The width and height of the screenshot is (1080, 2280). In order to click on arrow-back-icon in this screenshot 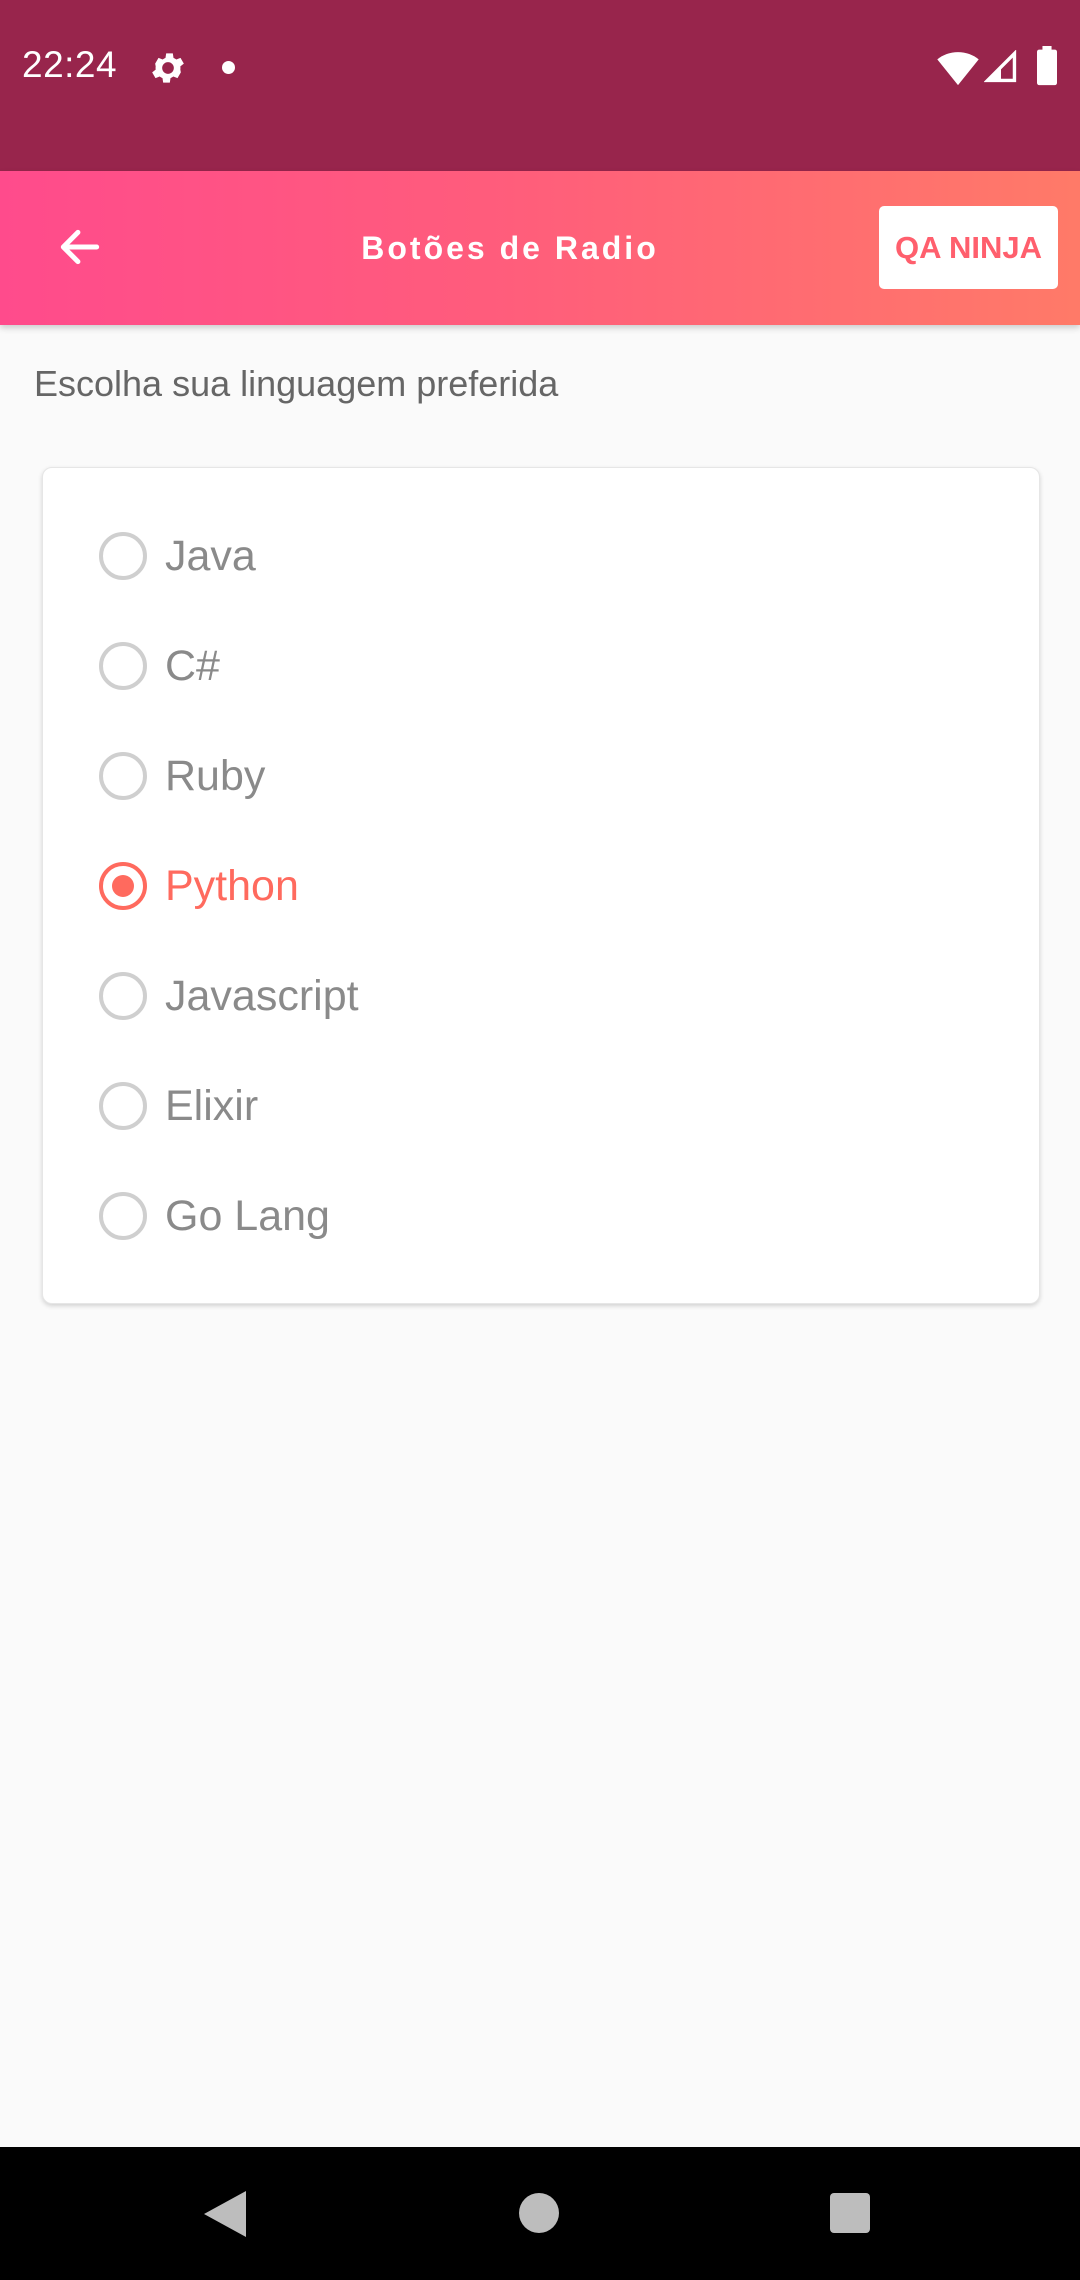, I will do `click(80, 247)`.